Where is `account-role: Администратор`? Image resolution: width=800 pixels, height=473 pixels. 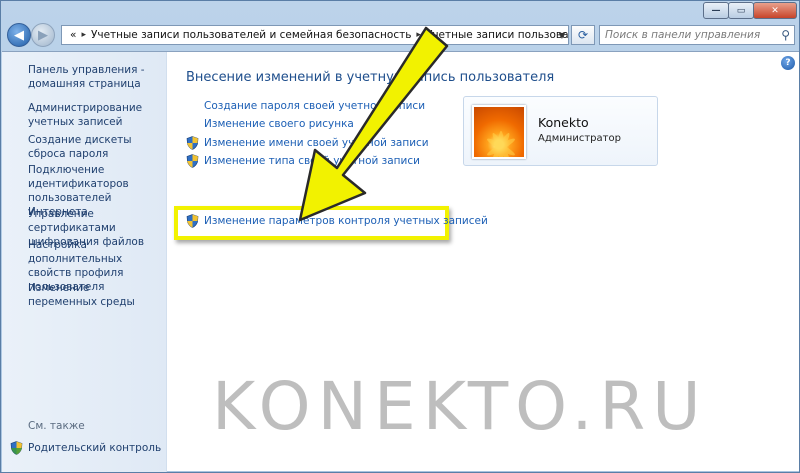
account-role: Администратор is located at coordinates (579, 138).